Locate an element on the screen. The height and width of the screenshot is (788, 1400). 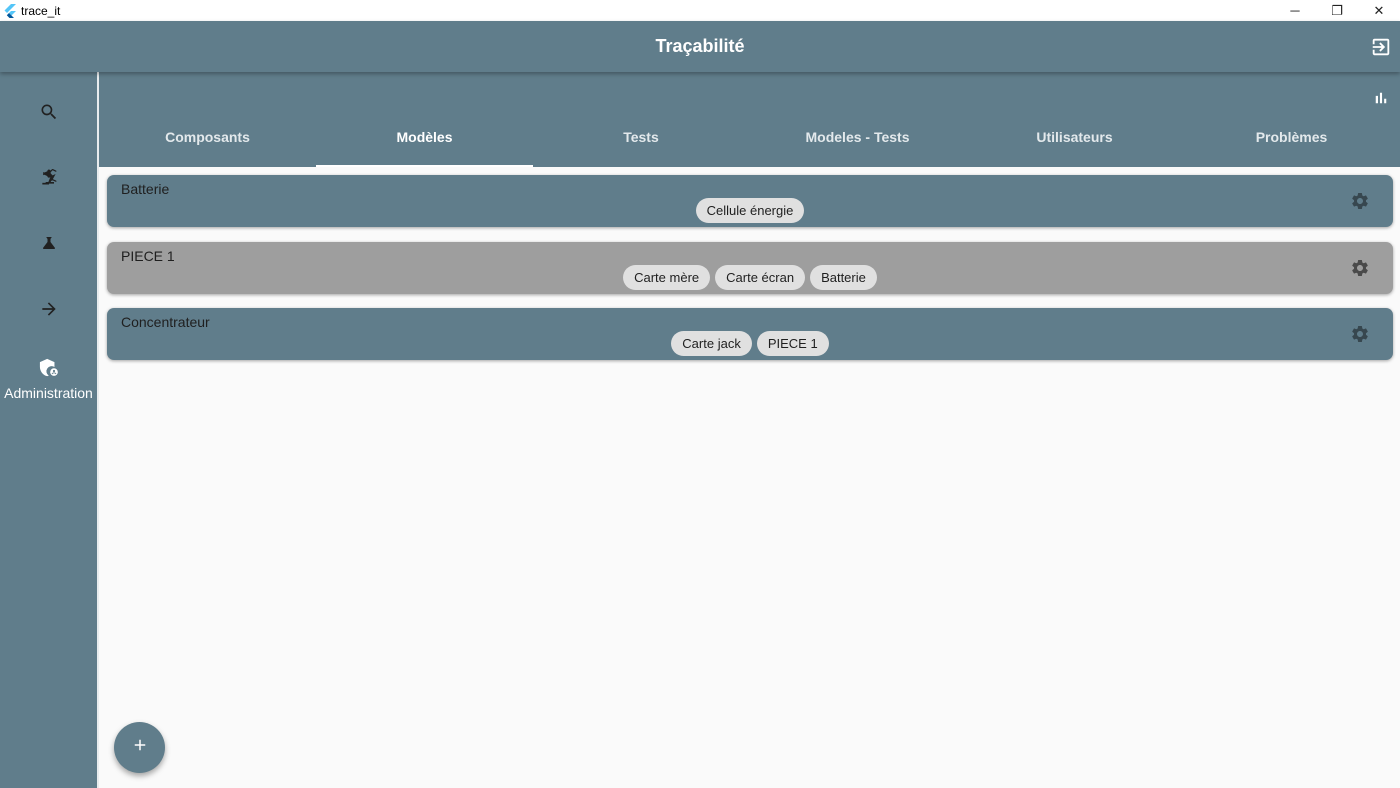
page-title: Traçabilité is located at coordinates (700, 46).